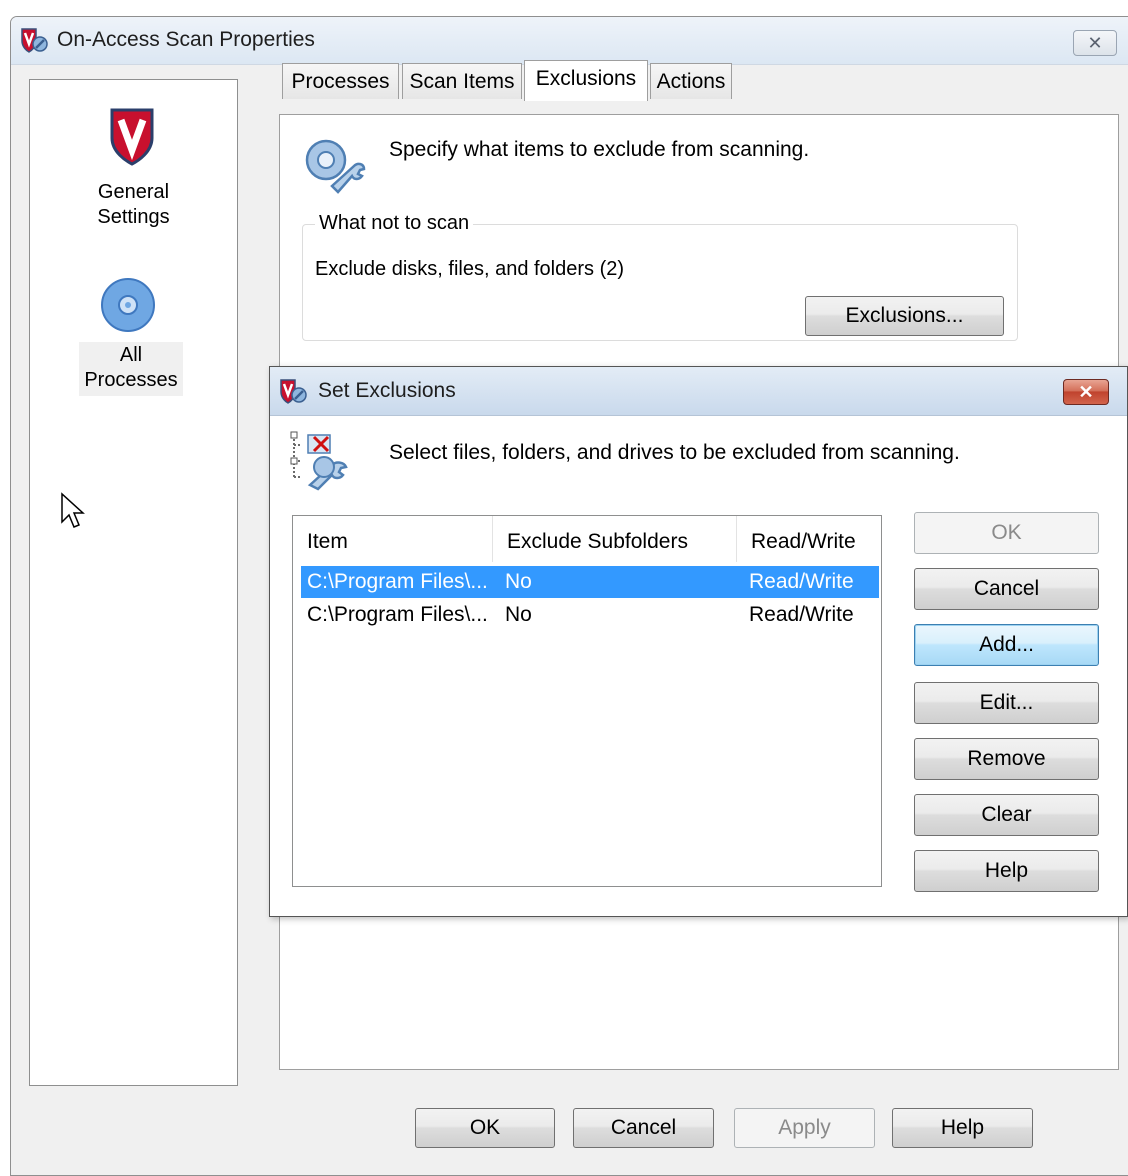 The width and height of the screenshot is (1128, 1176). What do you see at coordinates (1006, 589) in the screenshot?
I see `dialog-cancel-button: Cancel` at bounding box center [1006, 589].